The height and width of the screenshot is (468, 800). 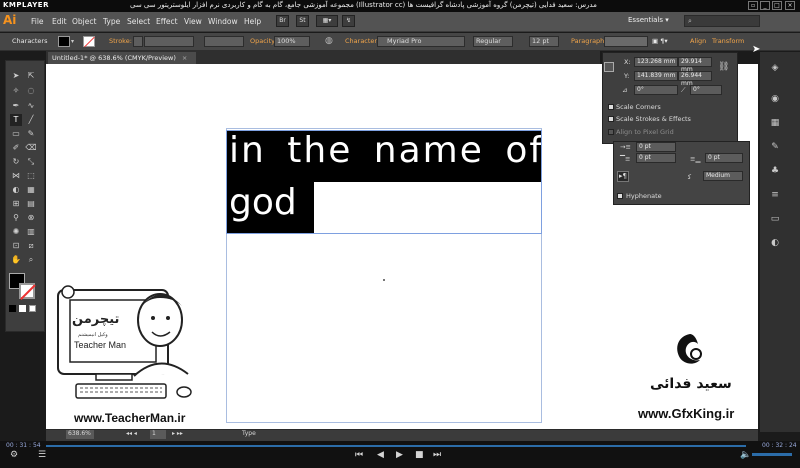 What do you see at coordinates (111, 21) in the screenshot?
I see `menu-type: Type` at bounding box center [111, 21].